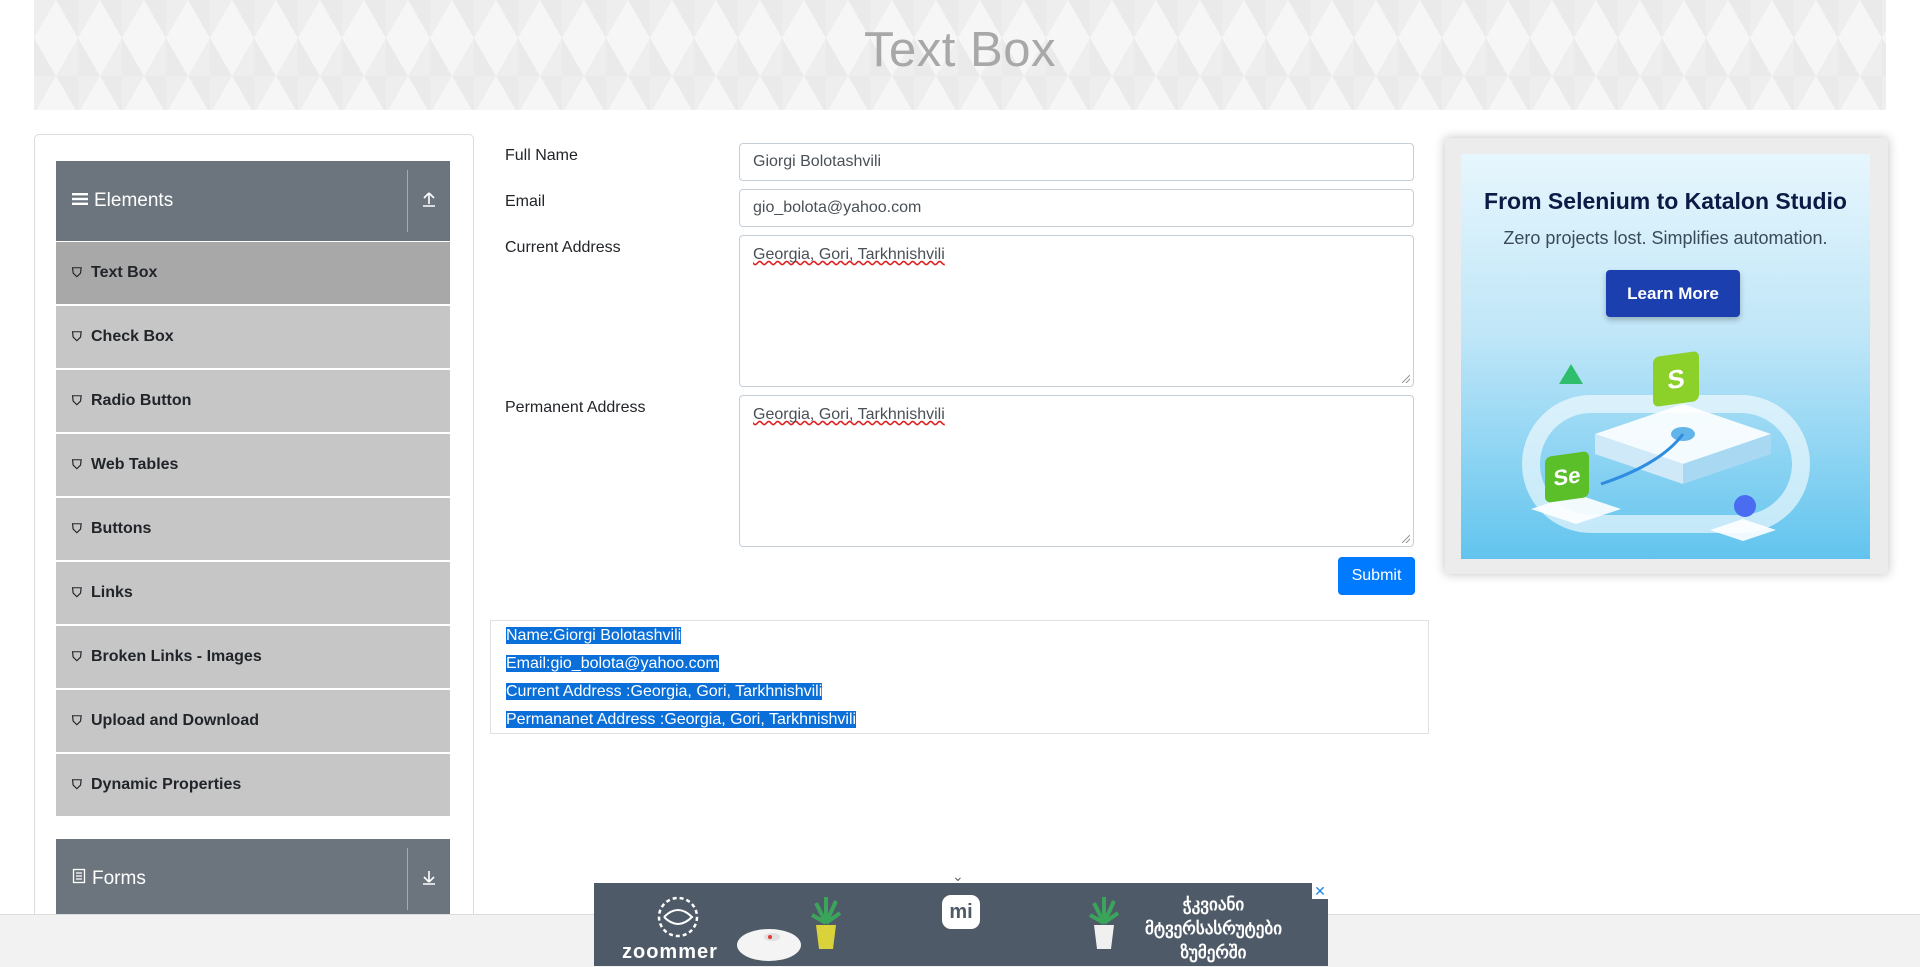  Describe the element at coordinates (429, 879) in the screenshot. I see `expand-down-icon` at that location.